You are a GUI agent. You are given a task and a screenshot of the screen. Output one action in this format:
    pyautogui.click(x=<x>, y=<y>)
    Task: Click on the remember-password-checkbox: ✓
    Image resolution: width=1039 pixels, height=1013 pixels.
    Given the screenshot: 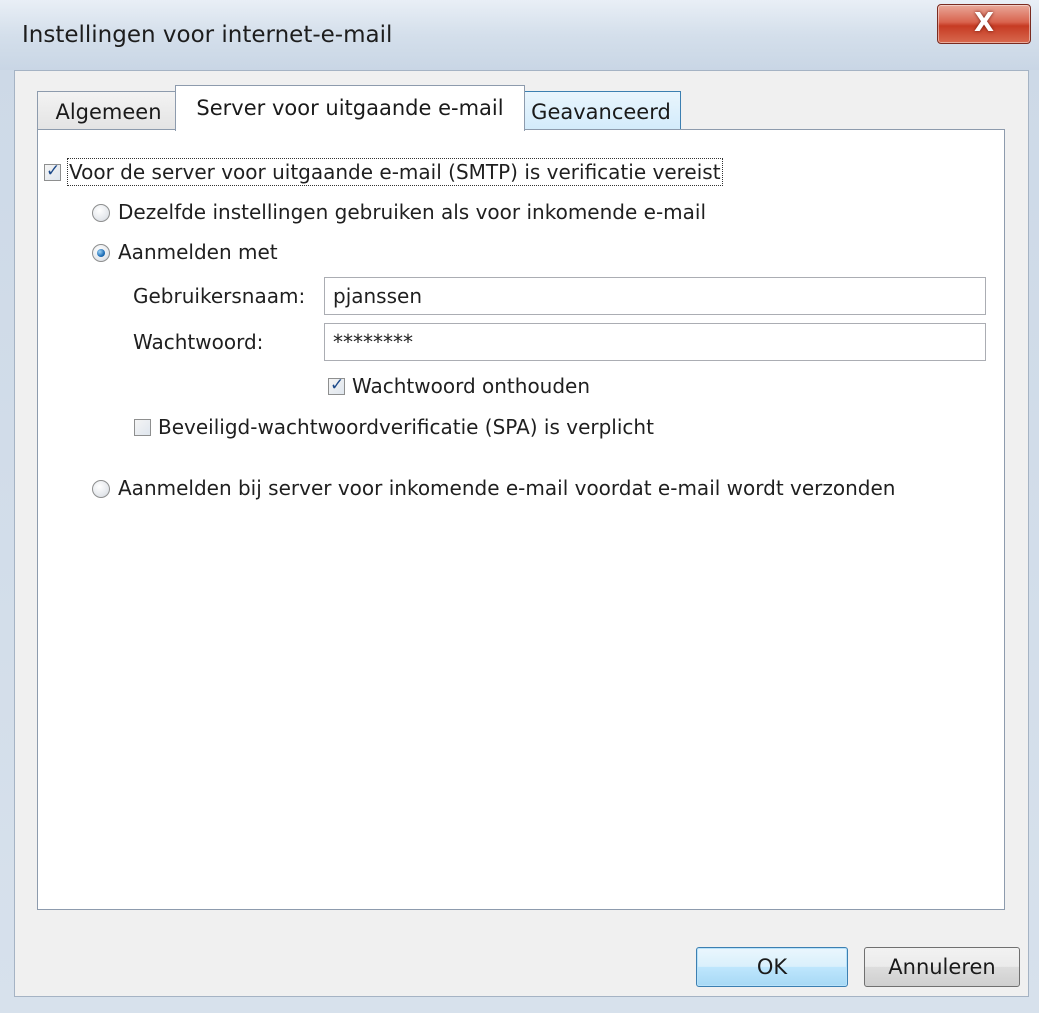 What is the action you would take?
    pyautogui.click(x=336, y=385)
    